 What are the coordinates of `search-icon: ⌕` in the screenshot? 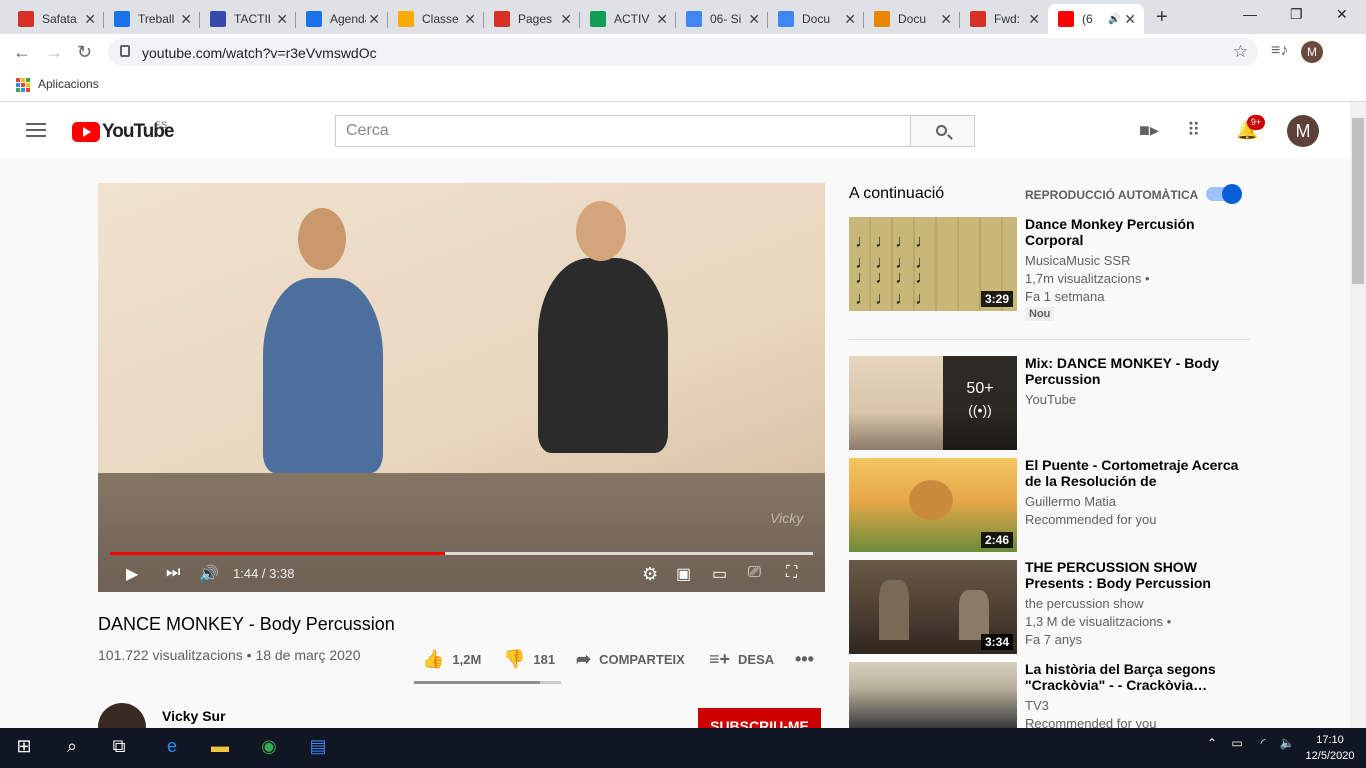 It's located at (72, 748).